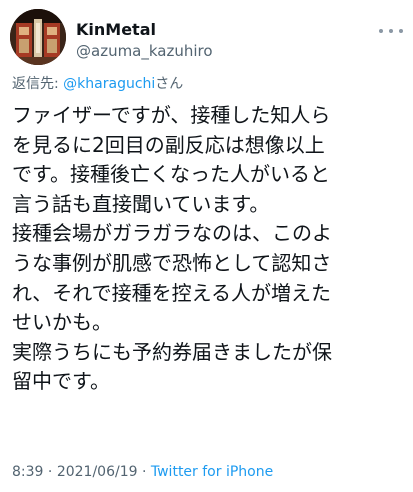 The width and height of the screenshot is (413, 492). I want to click on tweet-text-line: れ、それで接種を控える人が増えた, so click(171, 292).